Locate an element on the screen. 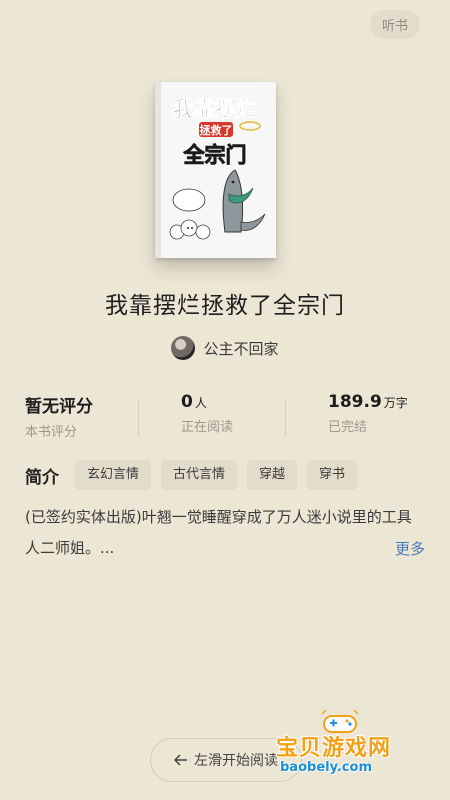 The width and height of the screenshot is (450, 800). genre-tag: 古代言情 is located at coordinates (199, 475).